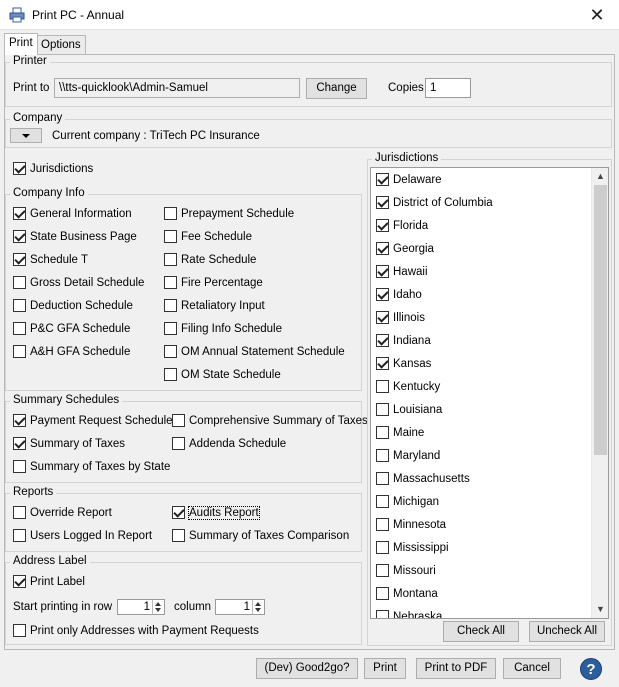 The height and width of the screenshot is (687, 619). Describe the element at coordinates (223, 330) in the screenshot. I see `filing-info-schedule-checkbox: Filing Info Schedule` at that location.